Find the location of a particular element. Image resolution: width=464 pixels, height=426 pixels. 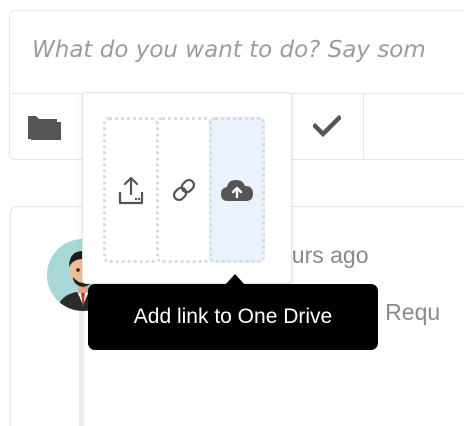

add-link-option is located at coordinates (184, 190).